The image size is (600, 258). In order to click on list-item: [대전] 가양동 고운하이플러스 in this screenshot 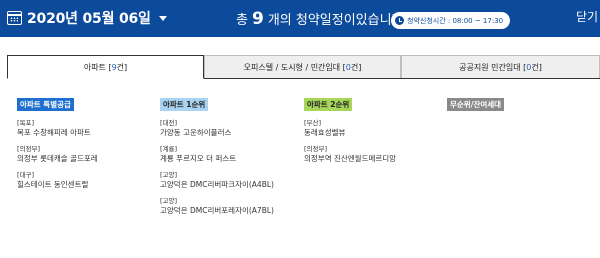, I will do `click(230, 128)`.